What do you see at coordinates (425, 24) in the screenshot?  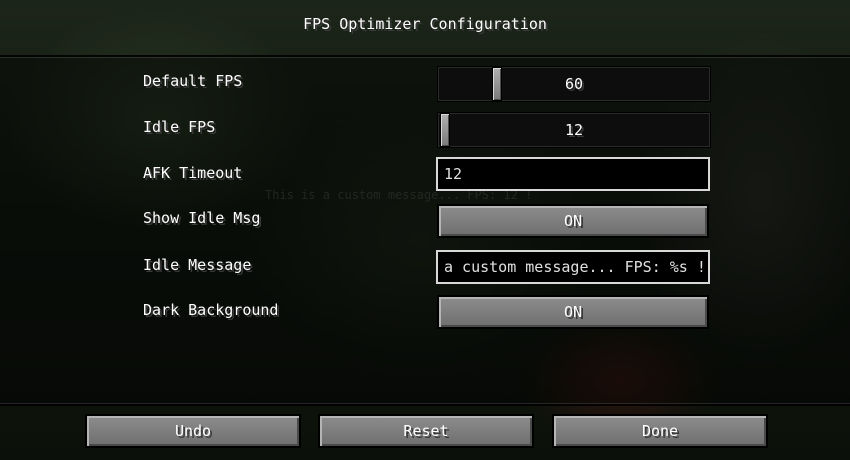 I see `screen-title: FPS Optimizer Configuration` at bounding box center [425, 24].